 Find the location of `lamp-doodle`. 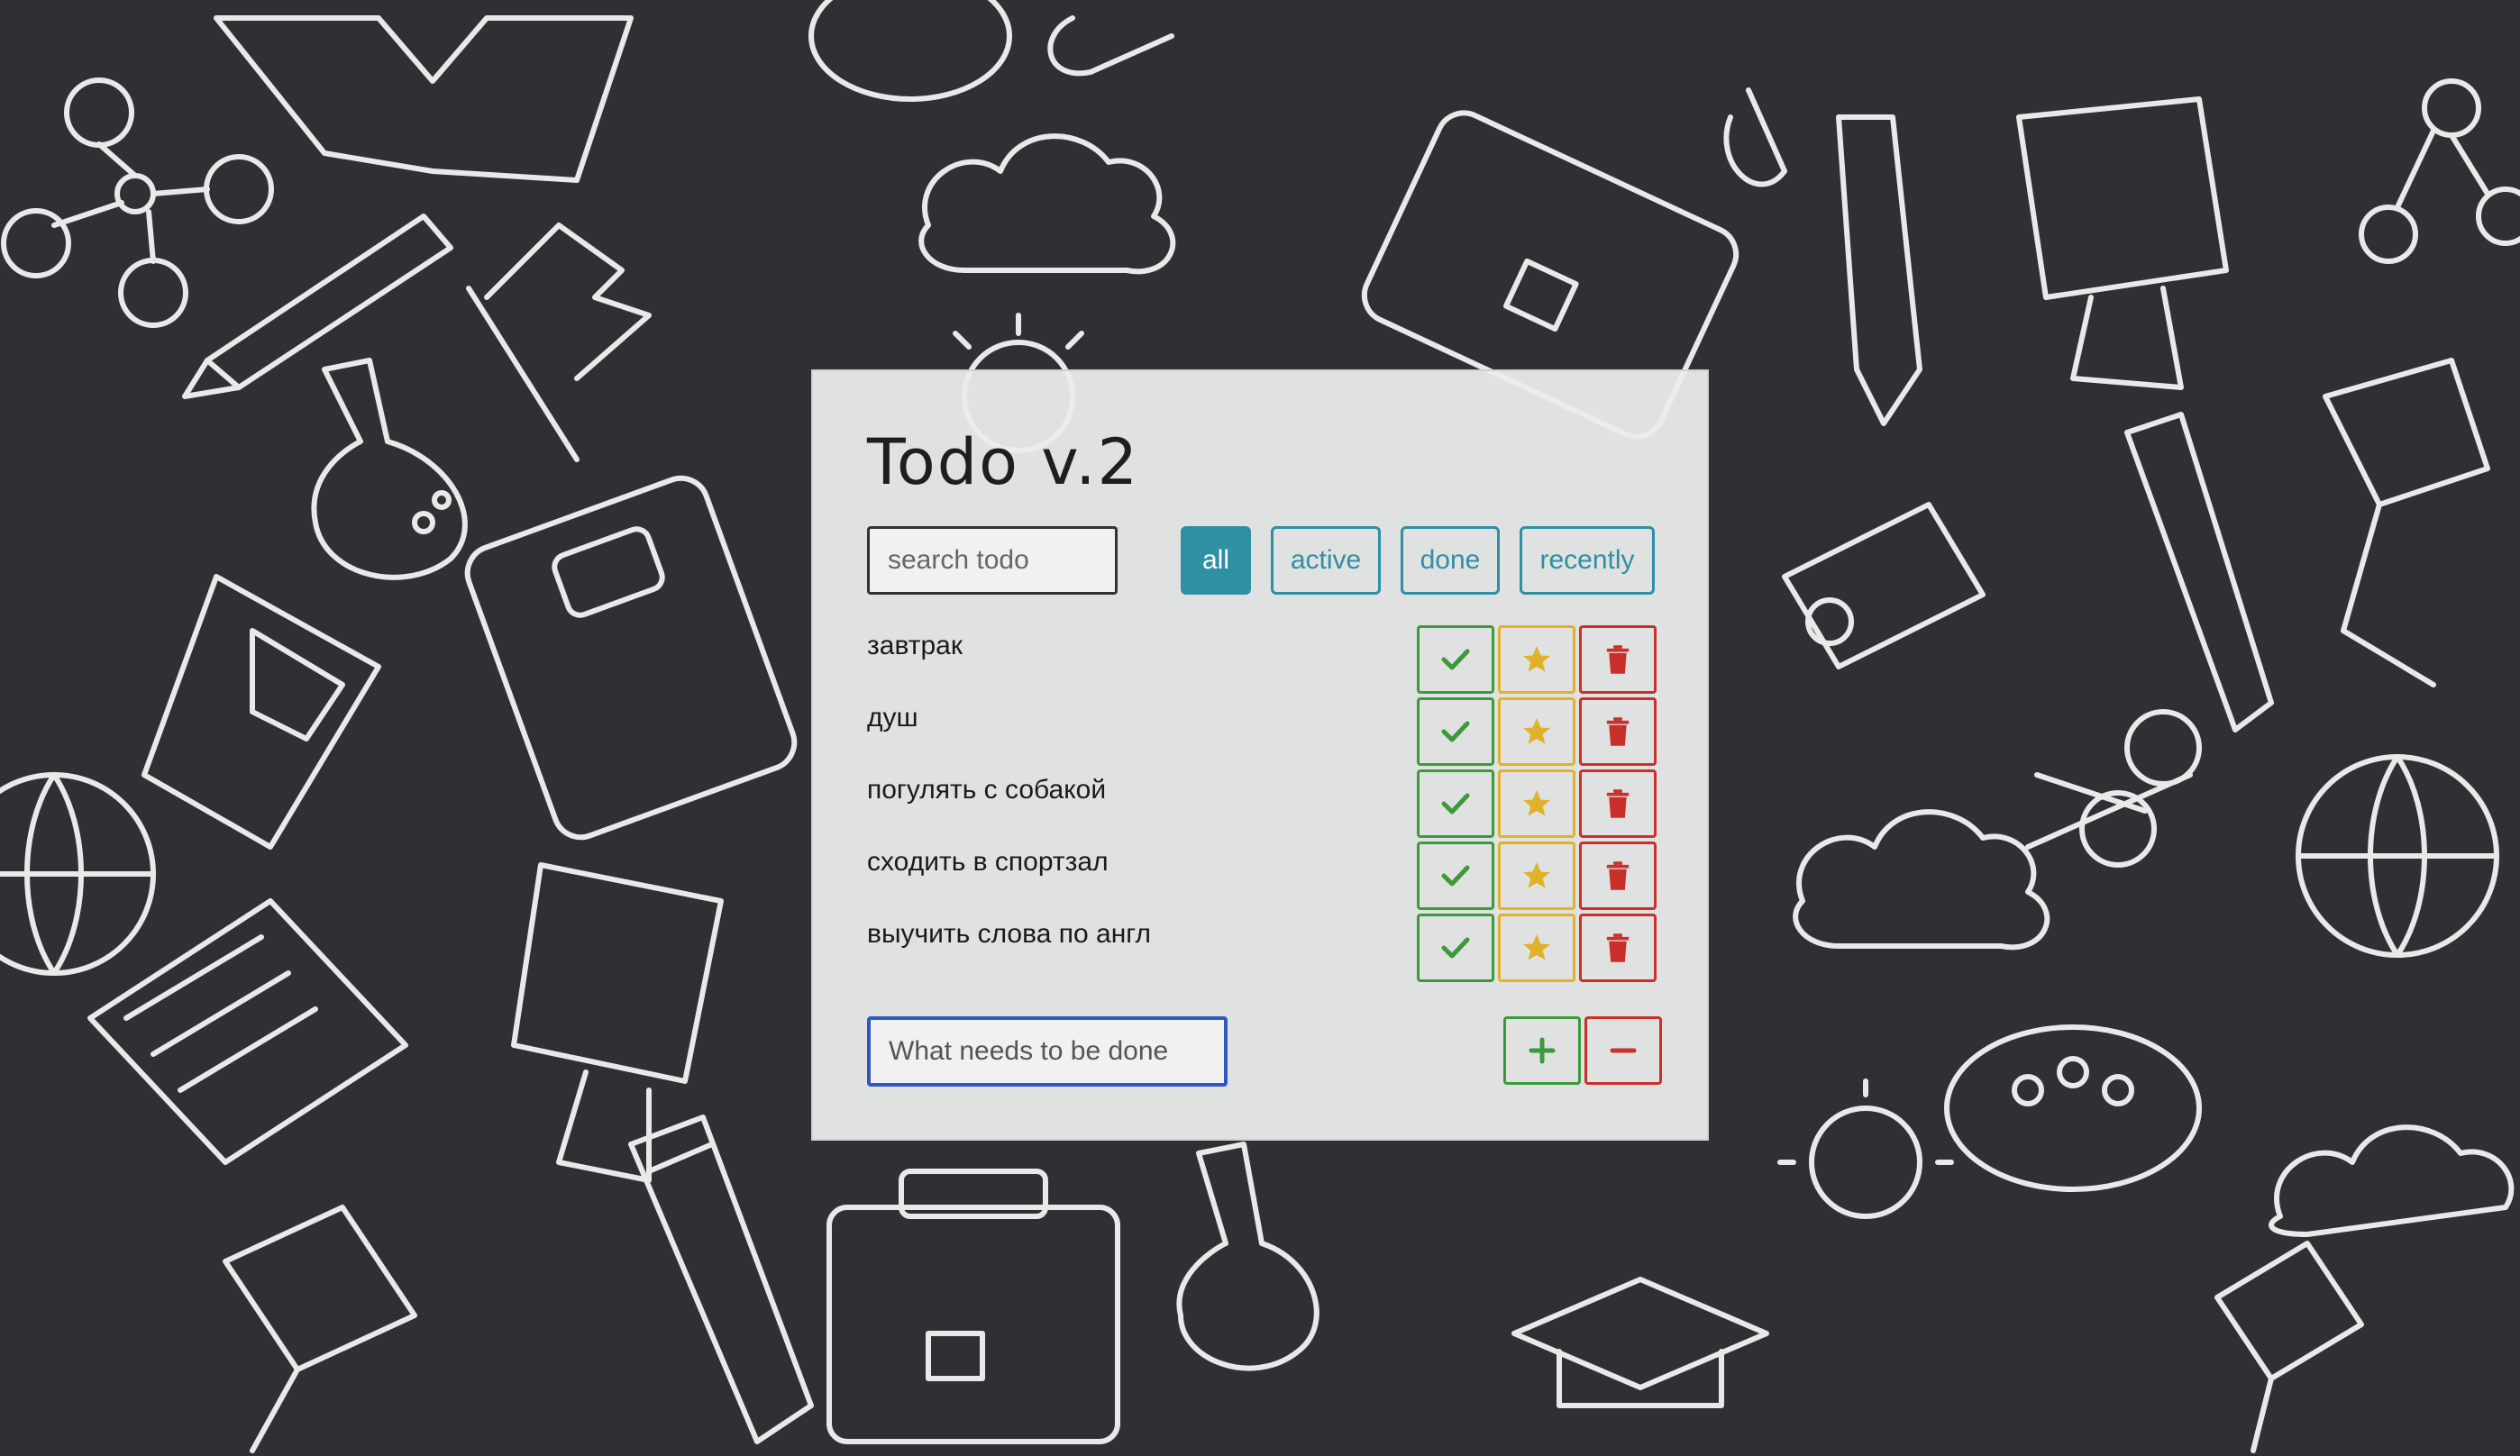

lamp-doodle is located at coordinates (320, 1329).